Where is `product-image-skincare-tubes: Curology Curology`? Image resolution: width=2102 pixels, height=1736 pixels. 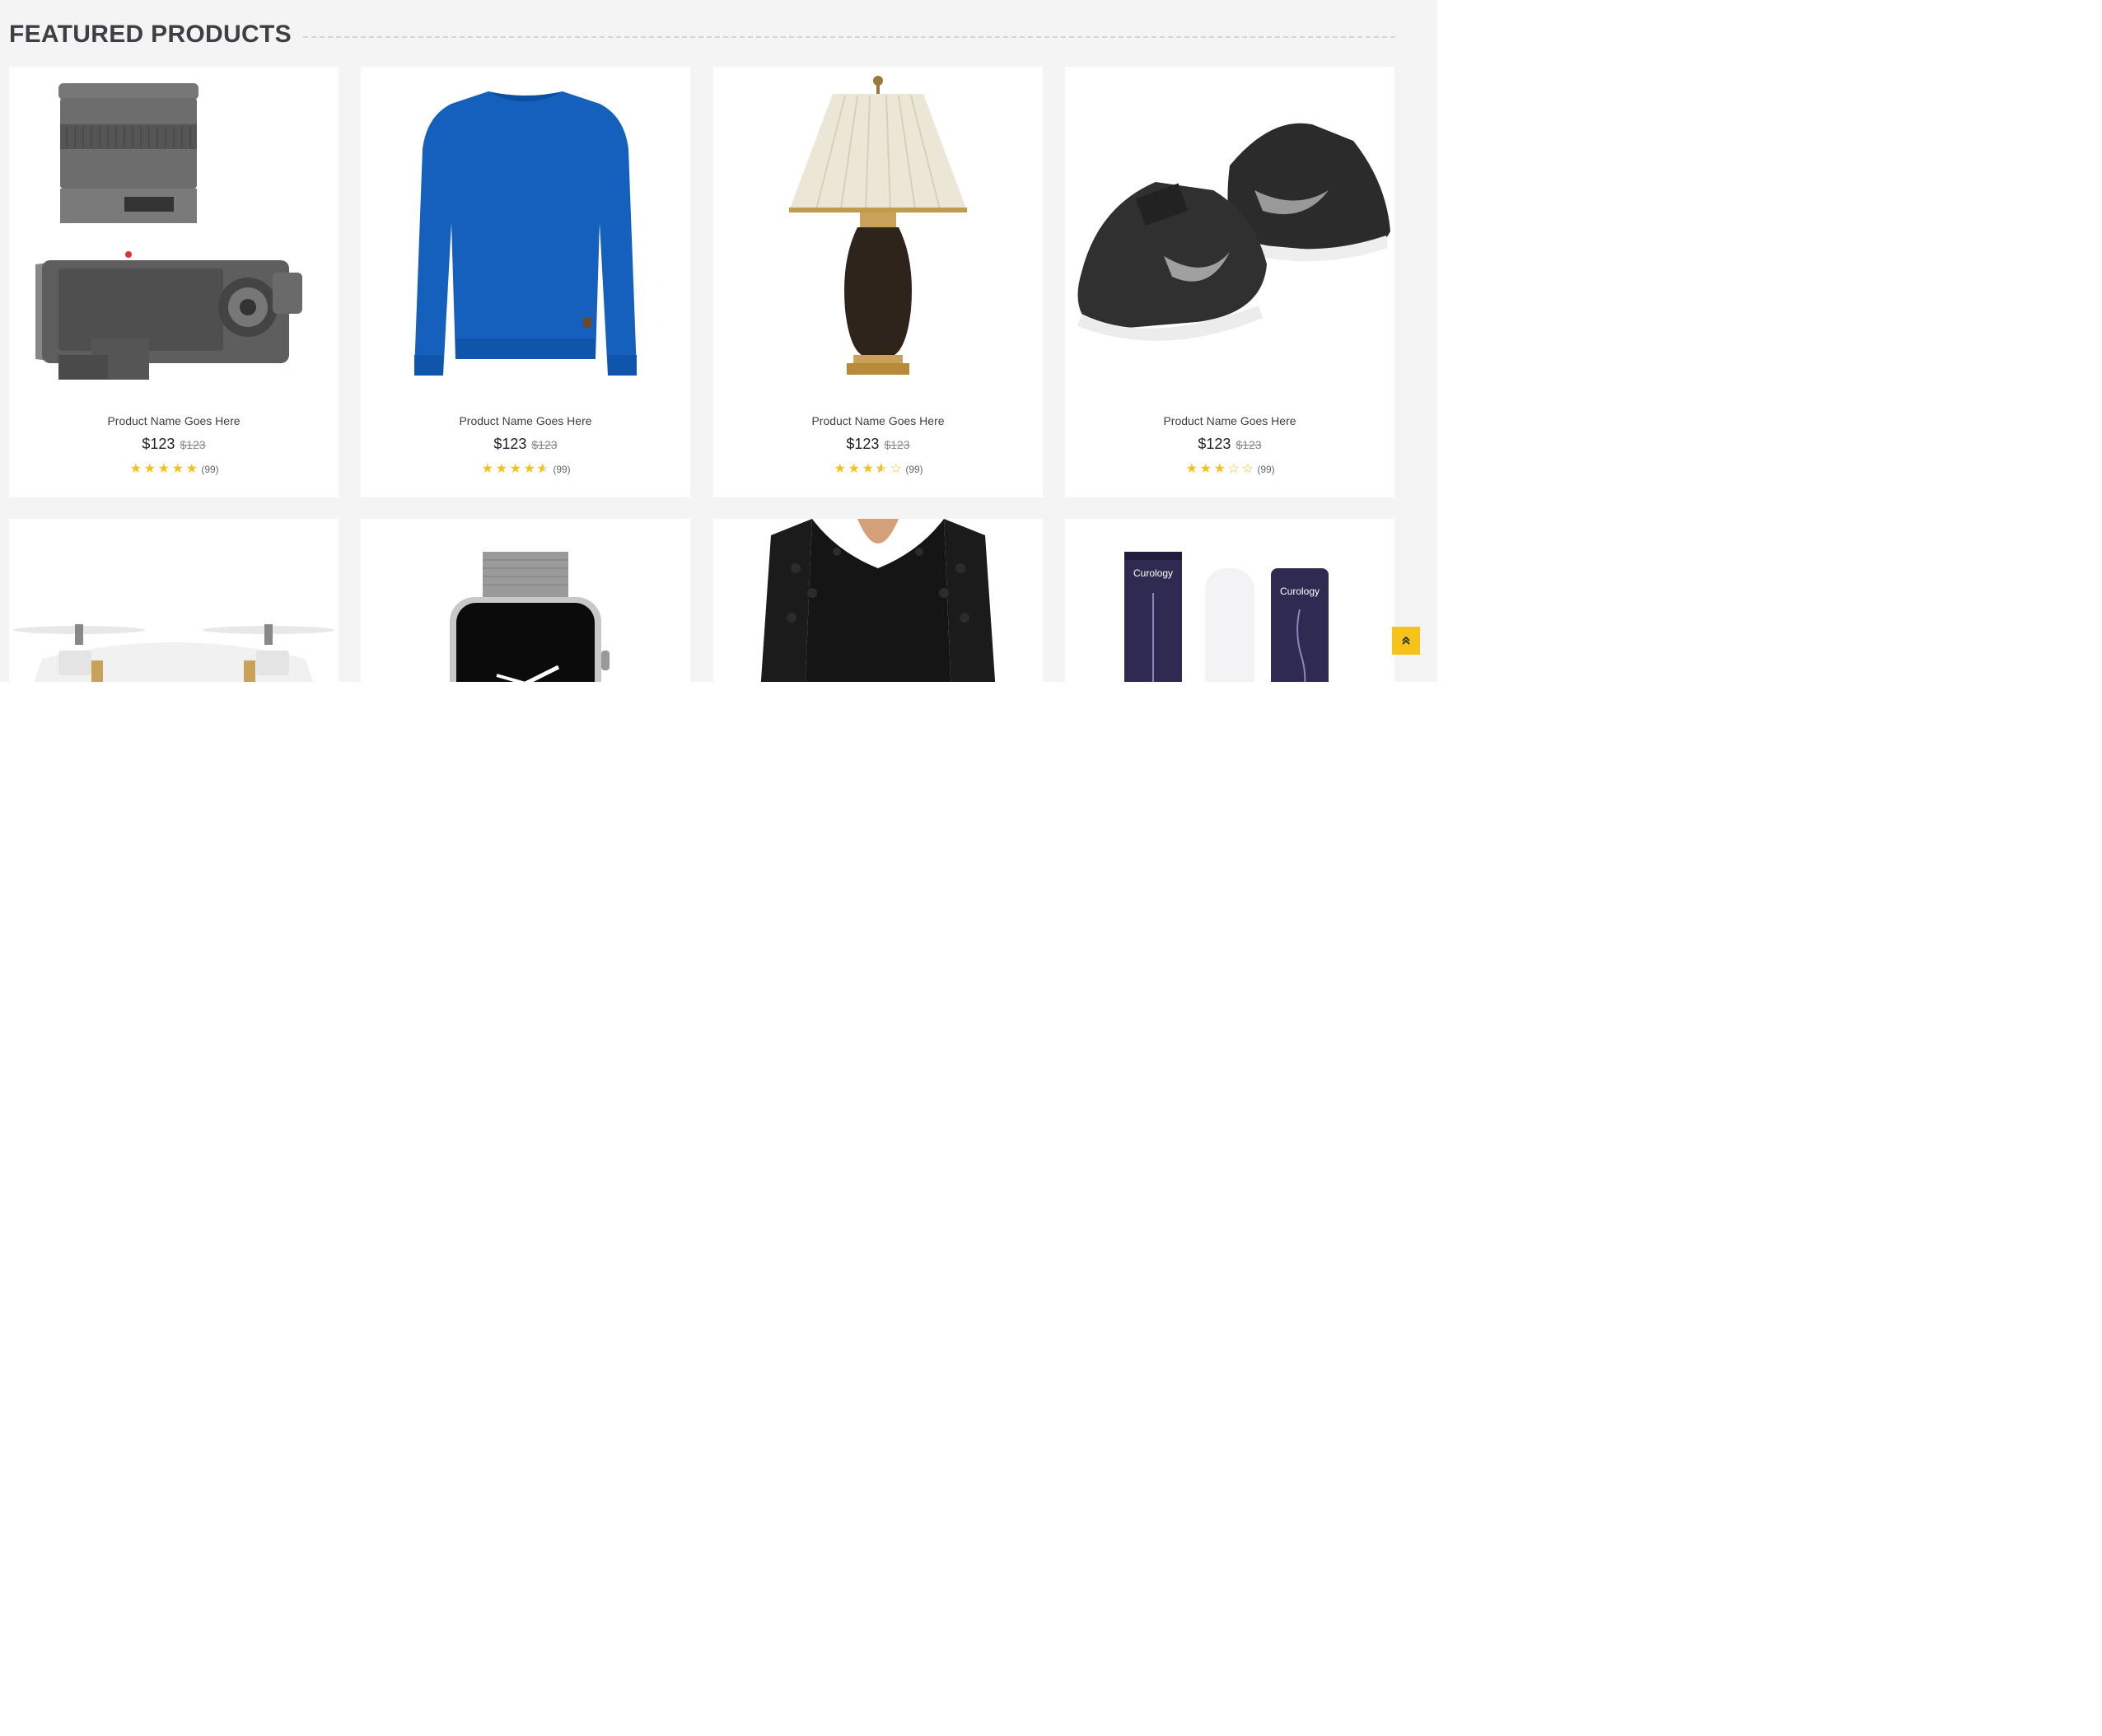 product-image-skincare-tubes: Curology Curology is located at coordinates (1229, 600).